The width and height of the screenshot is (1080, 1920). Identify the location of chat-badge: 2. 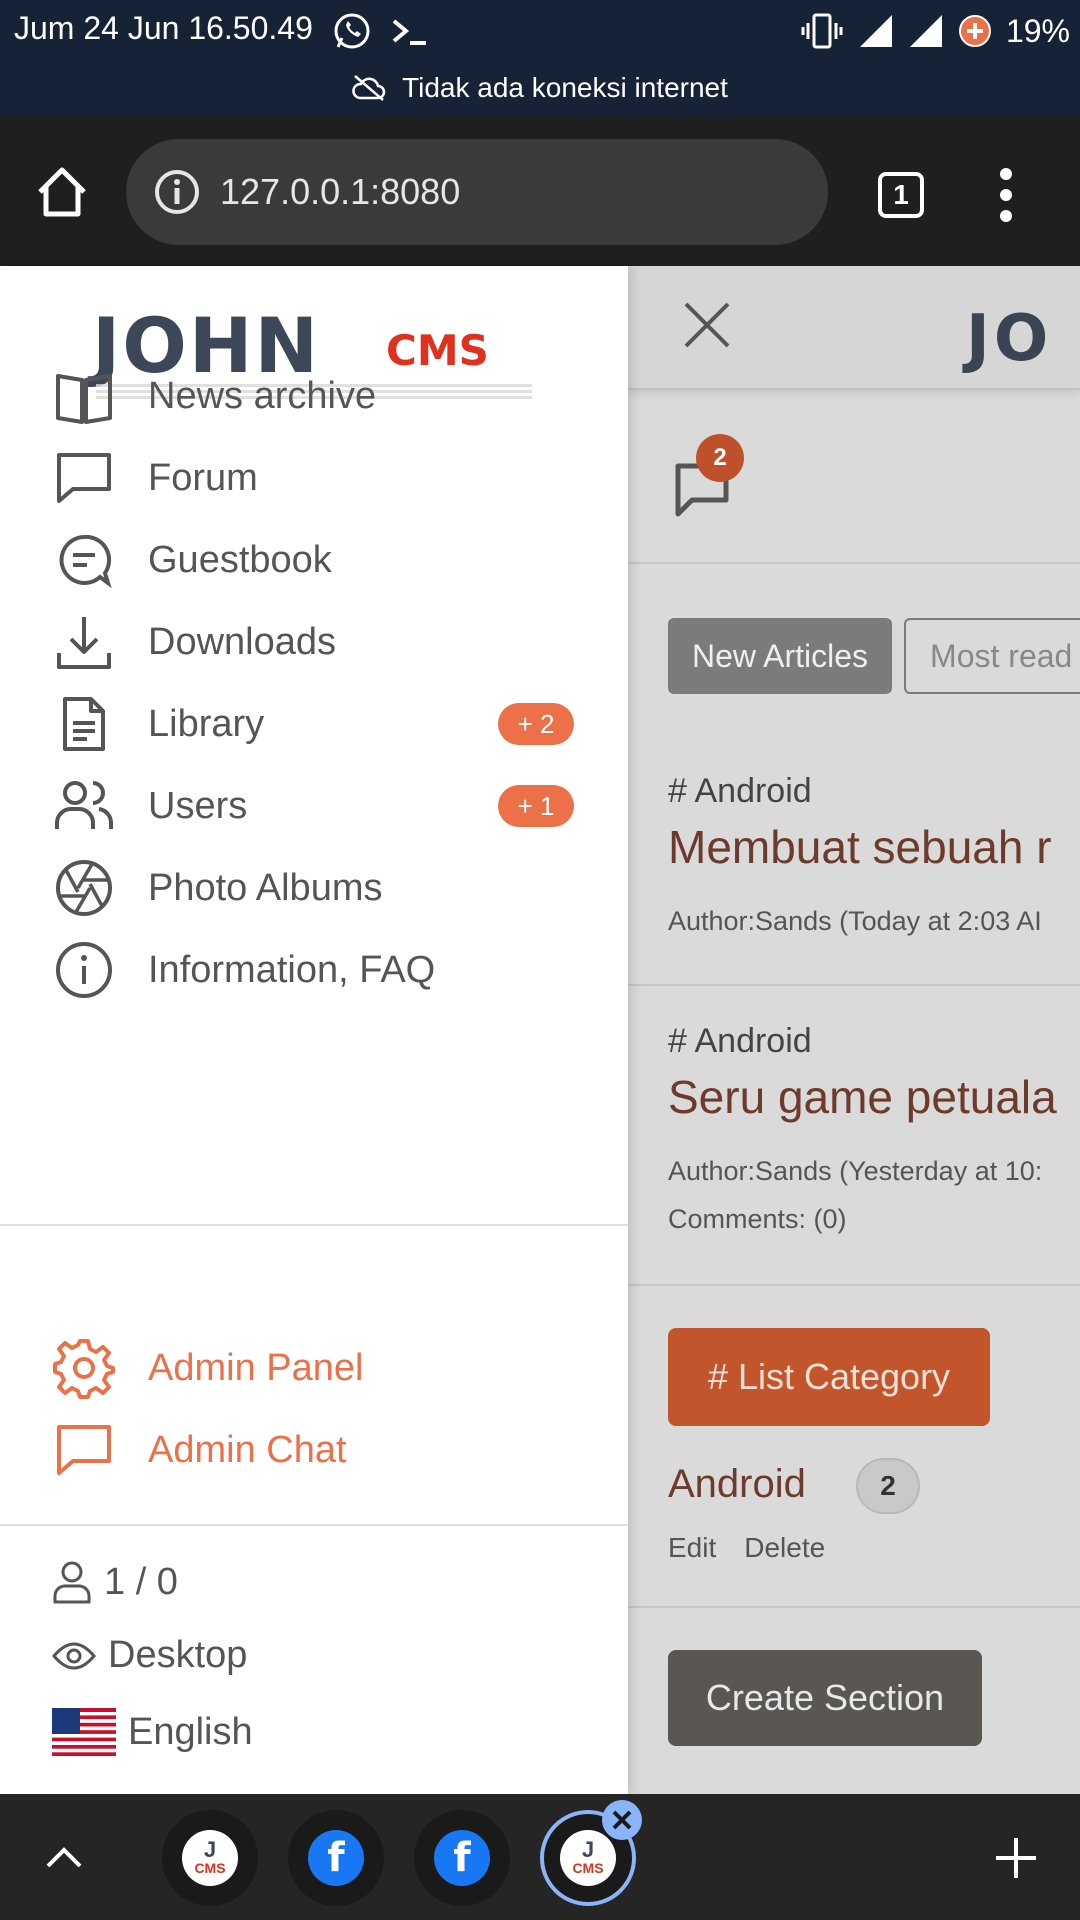
(720, 458).